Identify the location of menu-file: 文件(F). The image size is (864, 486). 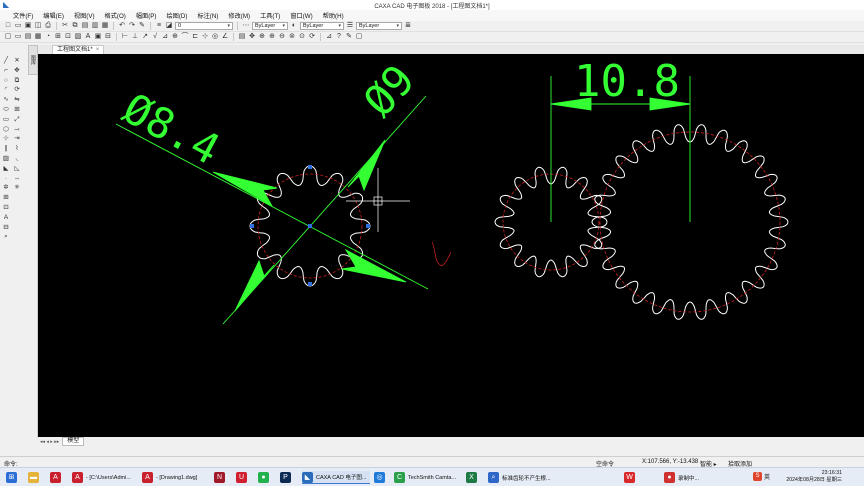
(23, 15).